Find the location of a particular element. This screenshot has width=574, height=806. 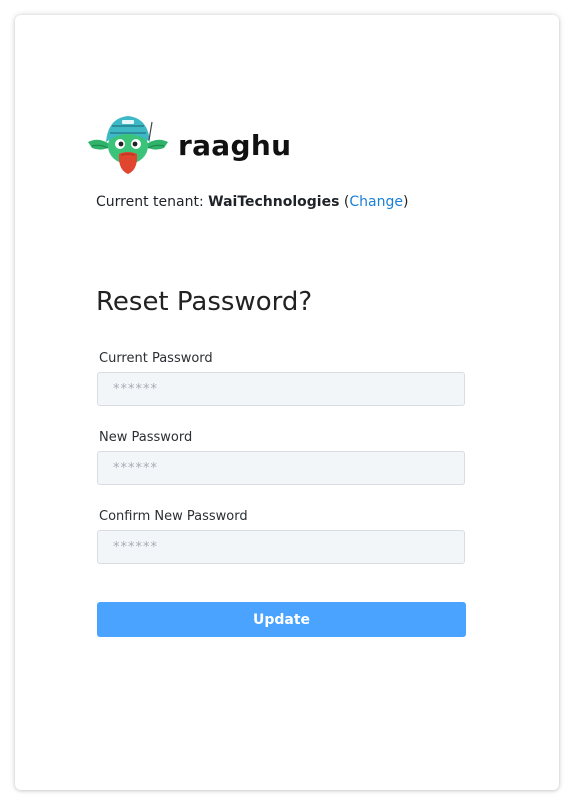

brand: raaghu is located at coordinates (188, 145).